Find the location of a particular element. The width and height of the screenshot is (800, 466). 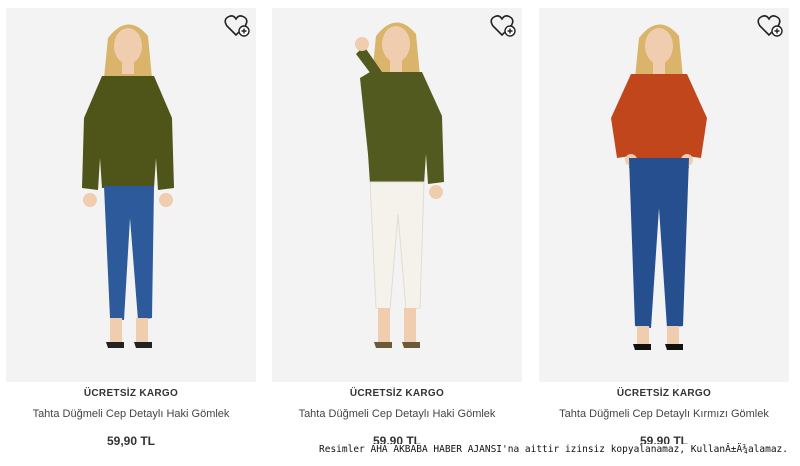

product-price: 59,90 TL is located at coordinates (131, 441).